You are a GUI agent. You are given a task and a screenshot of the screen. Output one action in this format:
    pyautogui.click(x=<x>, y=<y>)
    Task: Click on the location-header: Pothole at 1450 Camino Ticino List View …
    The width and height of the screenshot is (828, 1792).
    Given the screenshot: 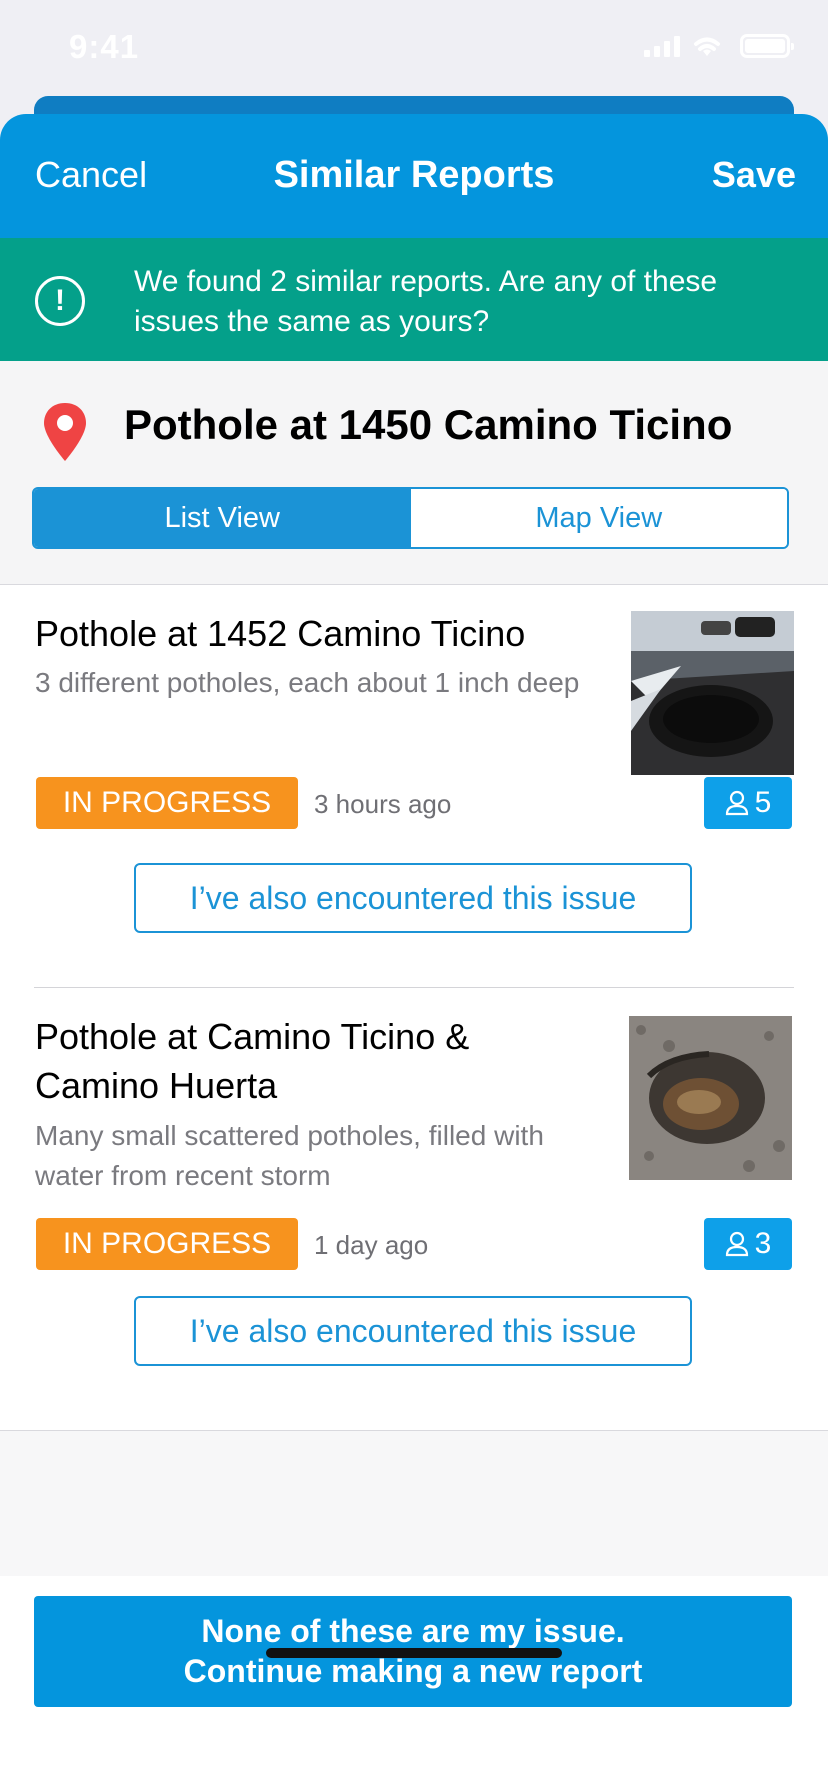 What is the action you would take?
    pyautogui.click(x=414, y=473)
    